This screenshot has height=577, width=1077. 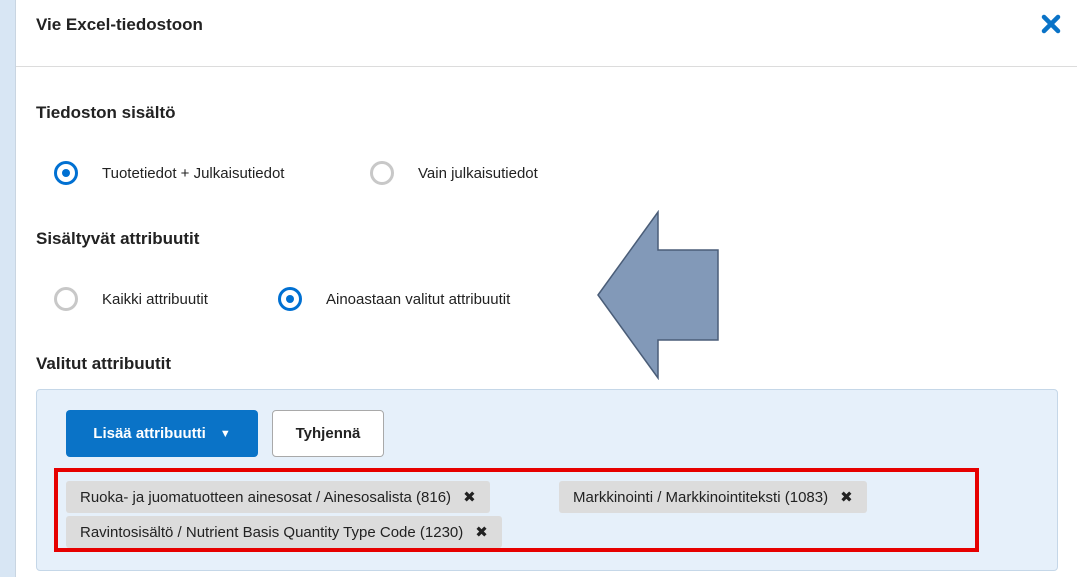 I want to click on radio-label: Tuotetiedot + Julkaisutiedot, so click(x=193, y=173).